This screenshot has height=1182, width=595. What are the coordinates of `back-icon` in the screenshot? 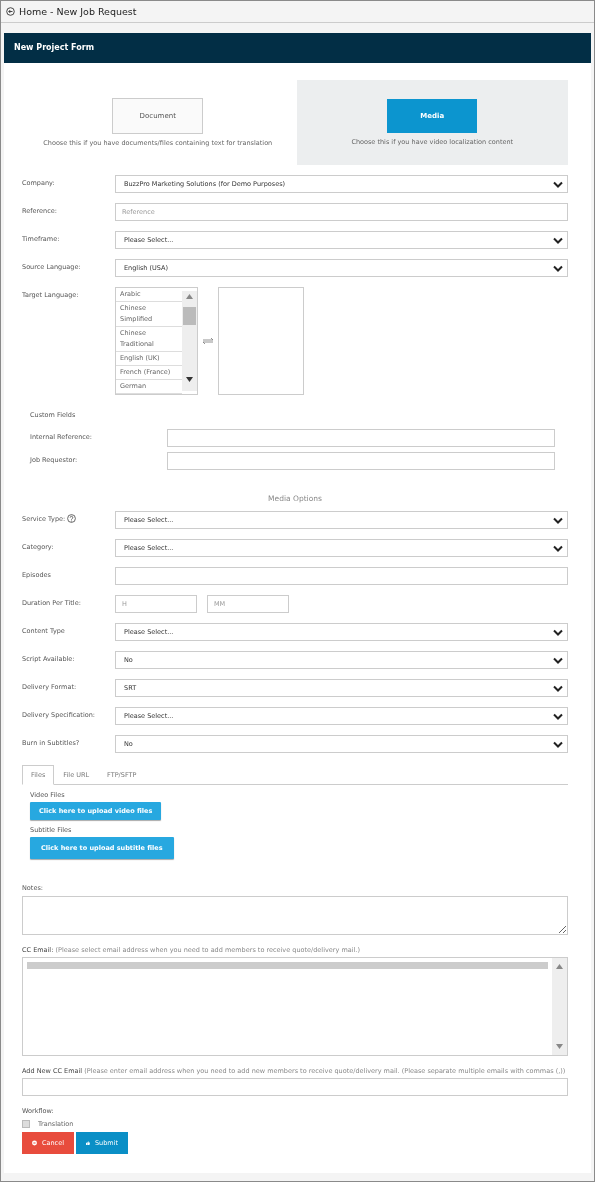 It's located at (10, 11).